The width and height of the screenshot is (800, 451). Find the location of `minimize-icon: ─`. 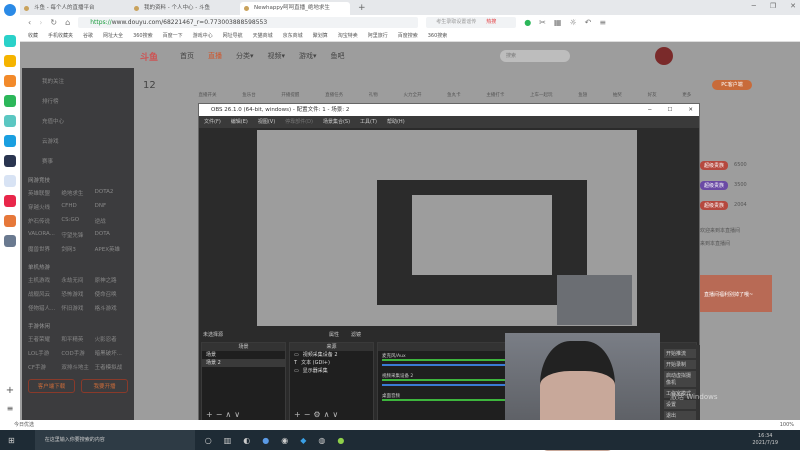

minimize-icon: ─ is located at coordinates (754, 6).